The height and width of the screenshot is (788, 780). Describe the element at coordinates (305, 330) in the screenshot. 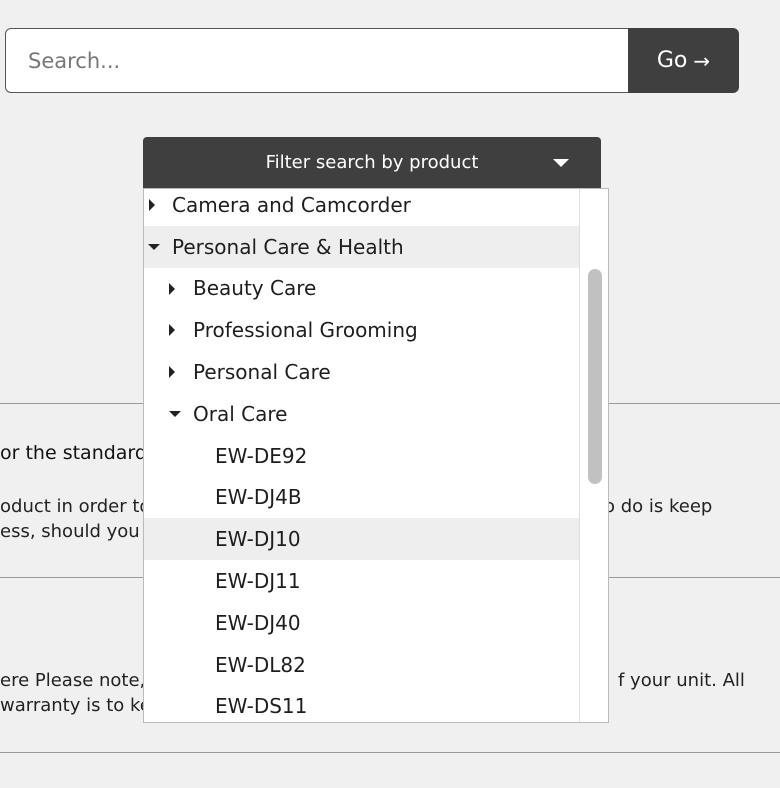

I see `tree-item-label: Professional Grooming` at that location.